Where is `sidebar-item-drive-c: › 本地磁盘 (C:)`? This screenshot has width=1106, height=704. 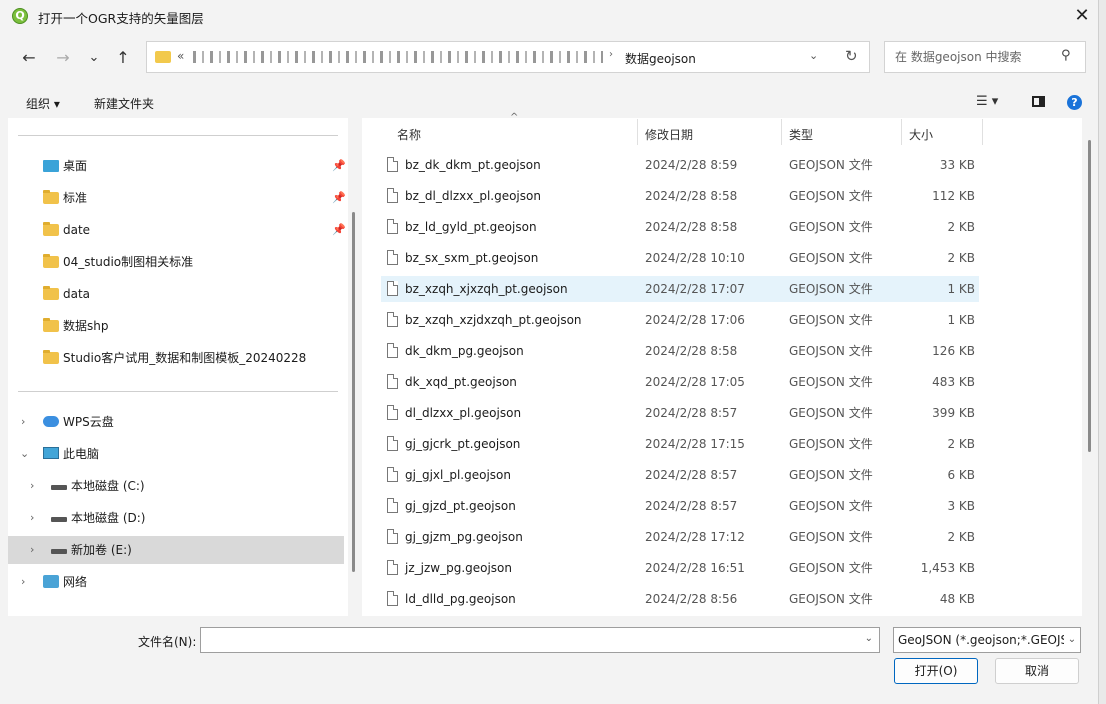
sidebar-item-drive-c: › 本地磁盘 (C:) is located at coordinates (176, 486).